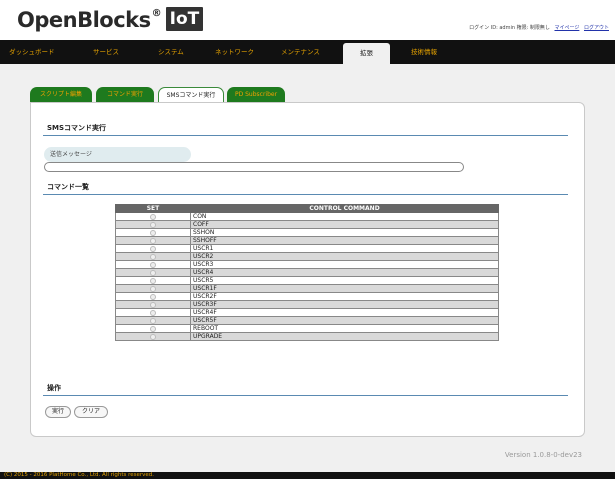 This screenshot has height=479, width=615. I want to click on openblocks-logo: OpenBlocks ® IoT, so click(110, 20).